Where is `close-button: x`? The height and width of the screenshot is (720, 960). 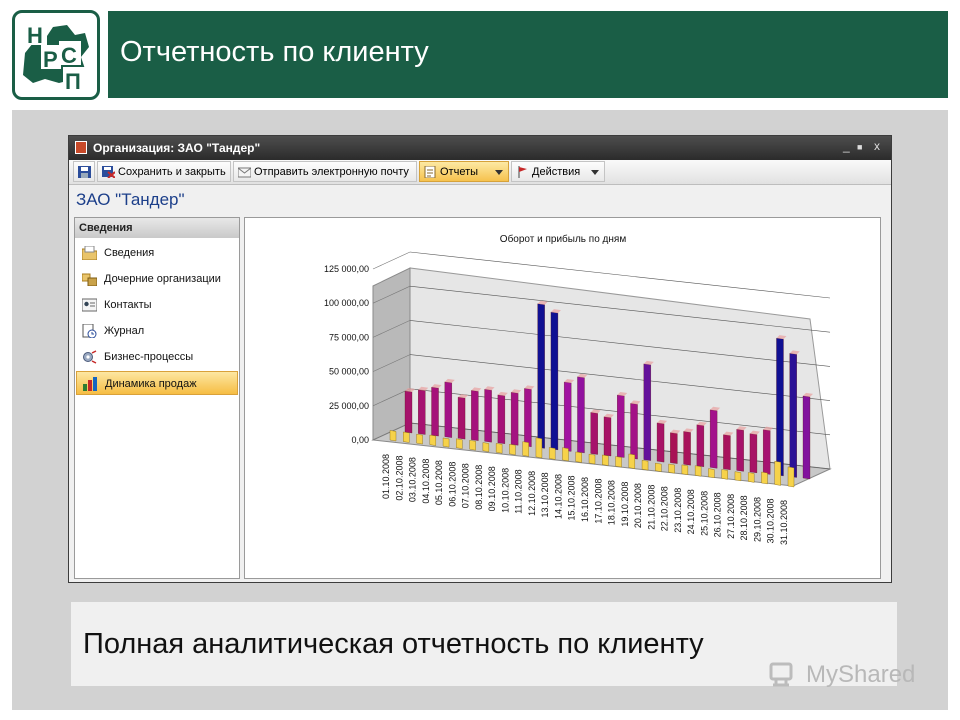
close-button: x is located at coordinates (877, 146).